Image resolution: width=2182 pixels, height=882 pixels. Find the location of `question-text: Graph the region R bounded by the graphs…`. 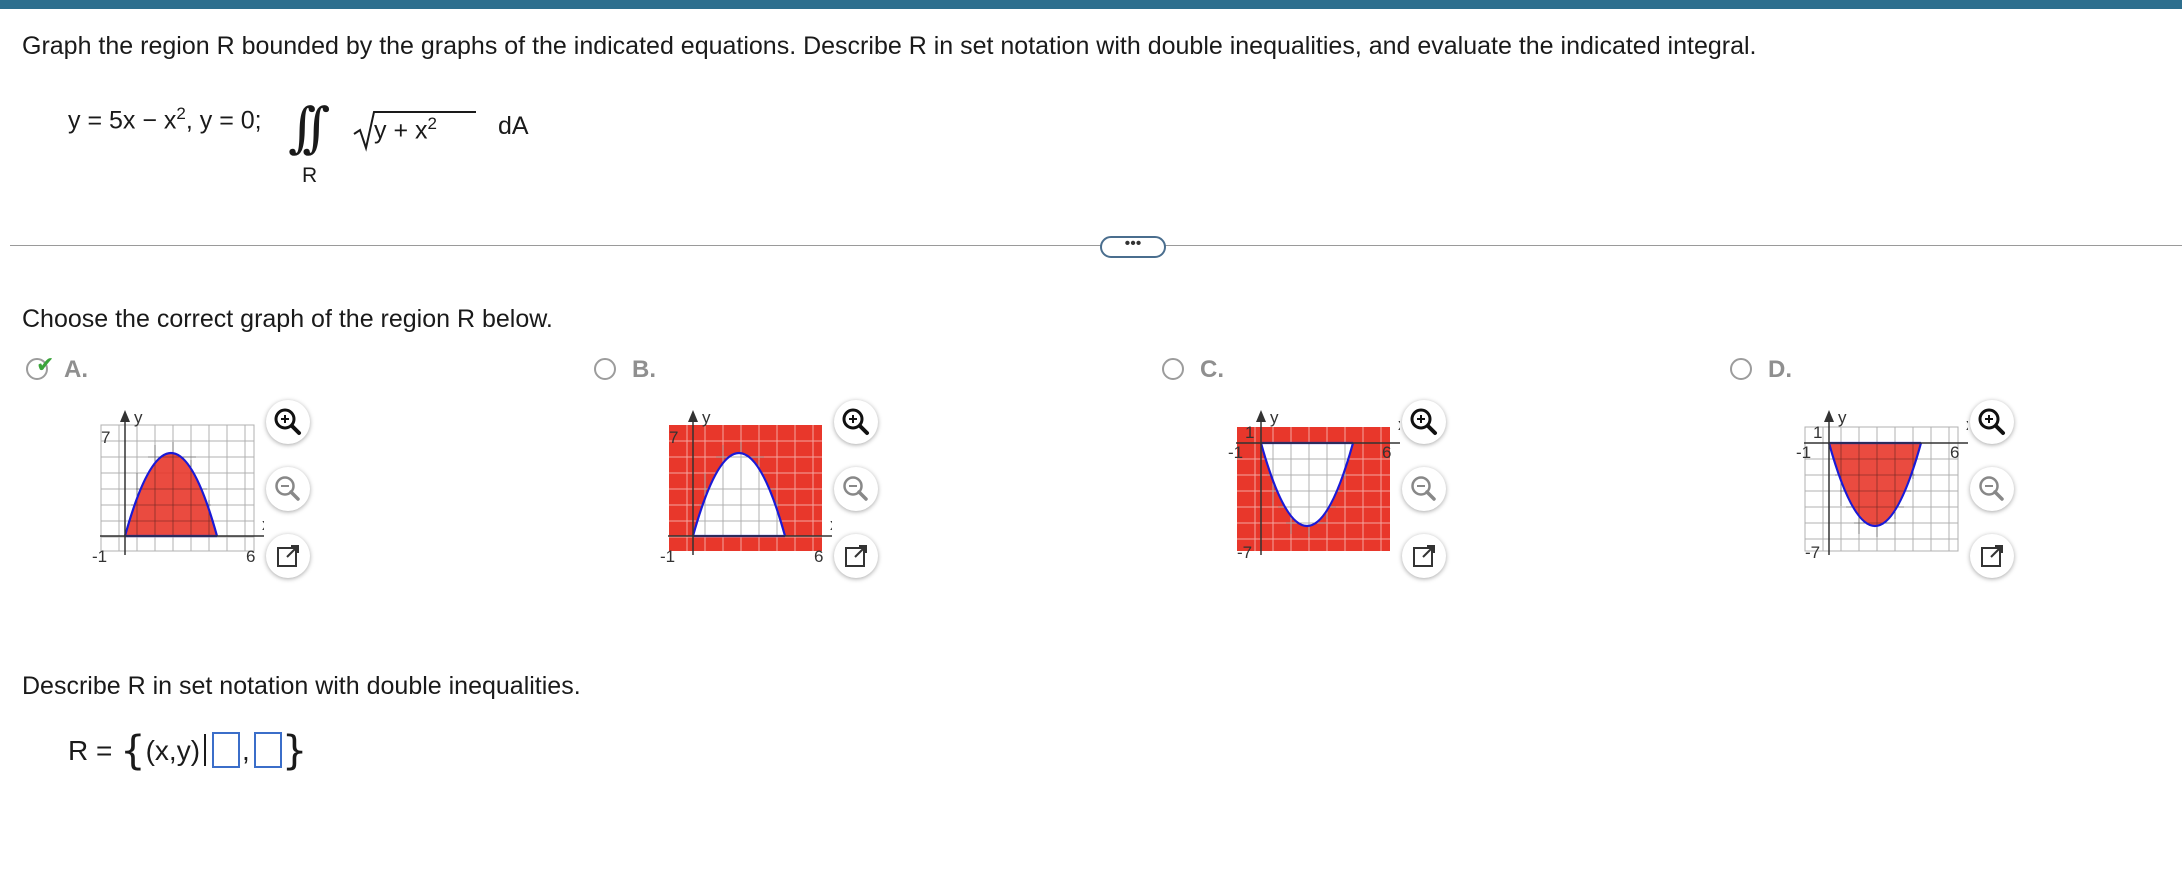

question-text: Graph the region R bounded by the graphs… is located at coordinates (889, 46).